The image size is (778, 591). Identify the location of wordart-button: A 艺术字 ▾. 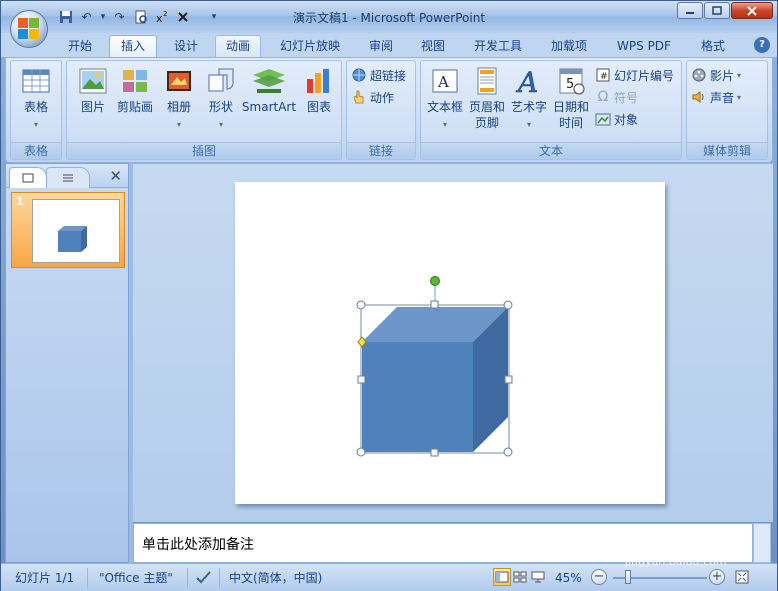
(529, 102).